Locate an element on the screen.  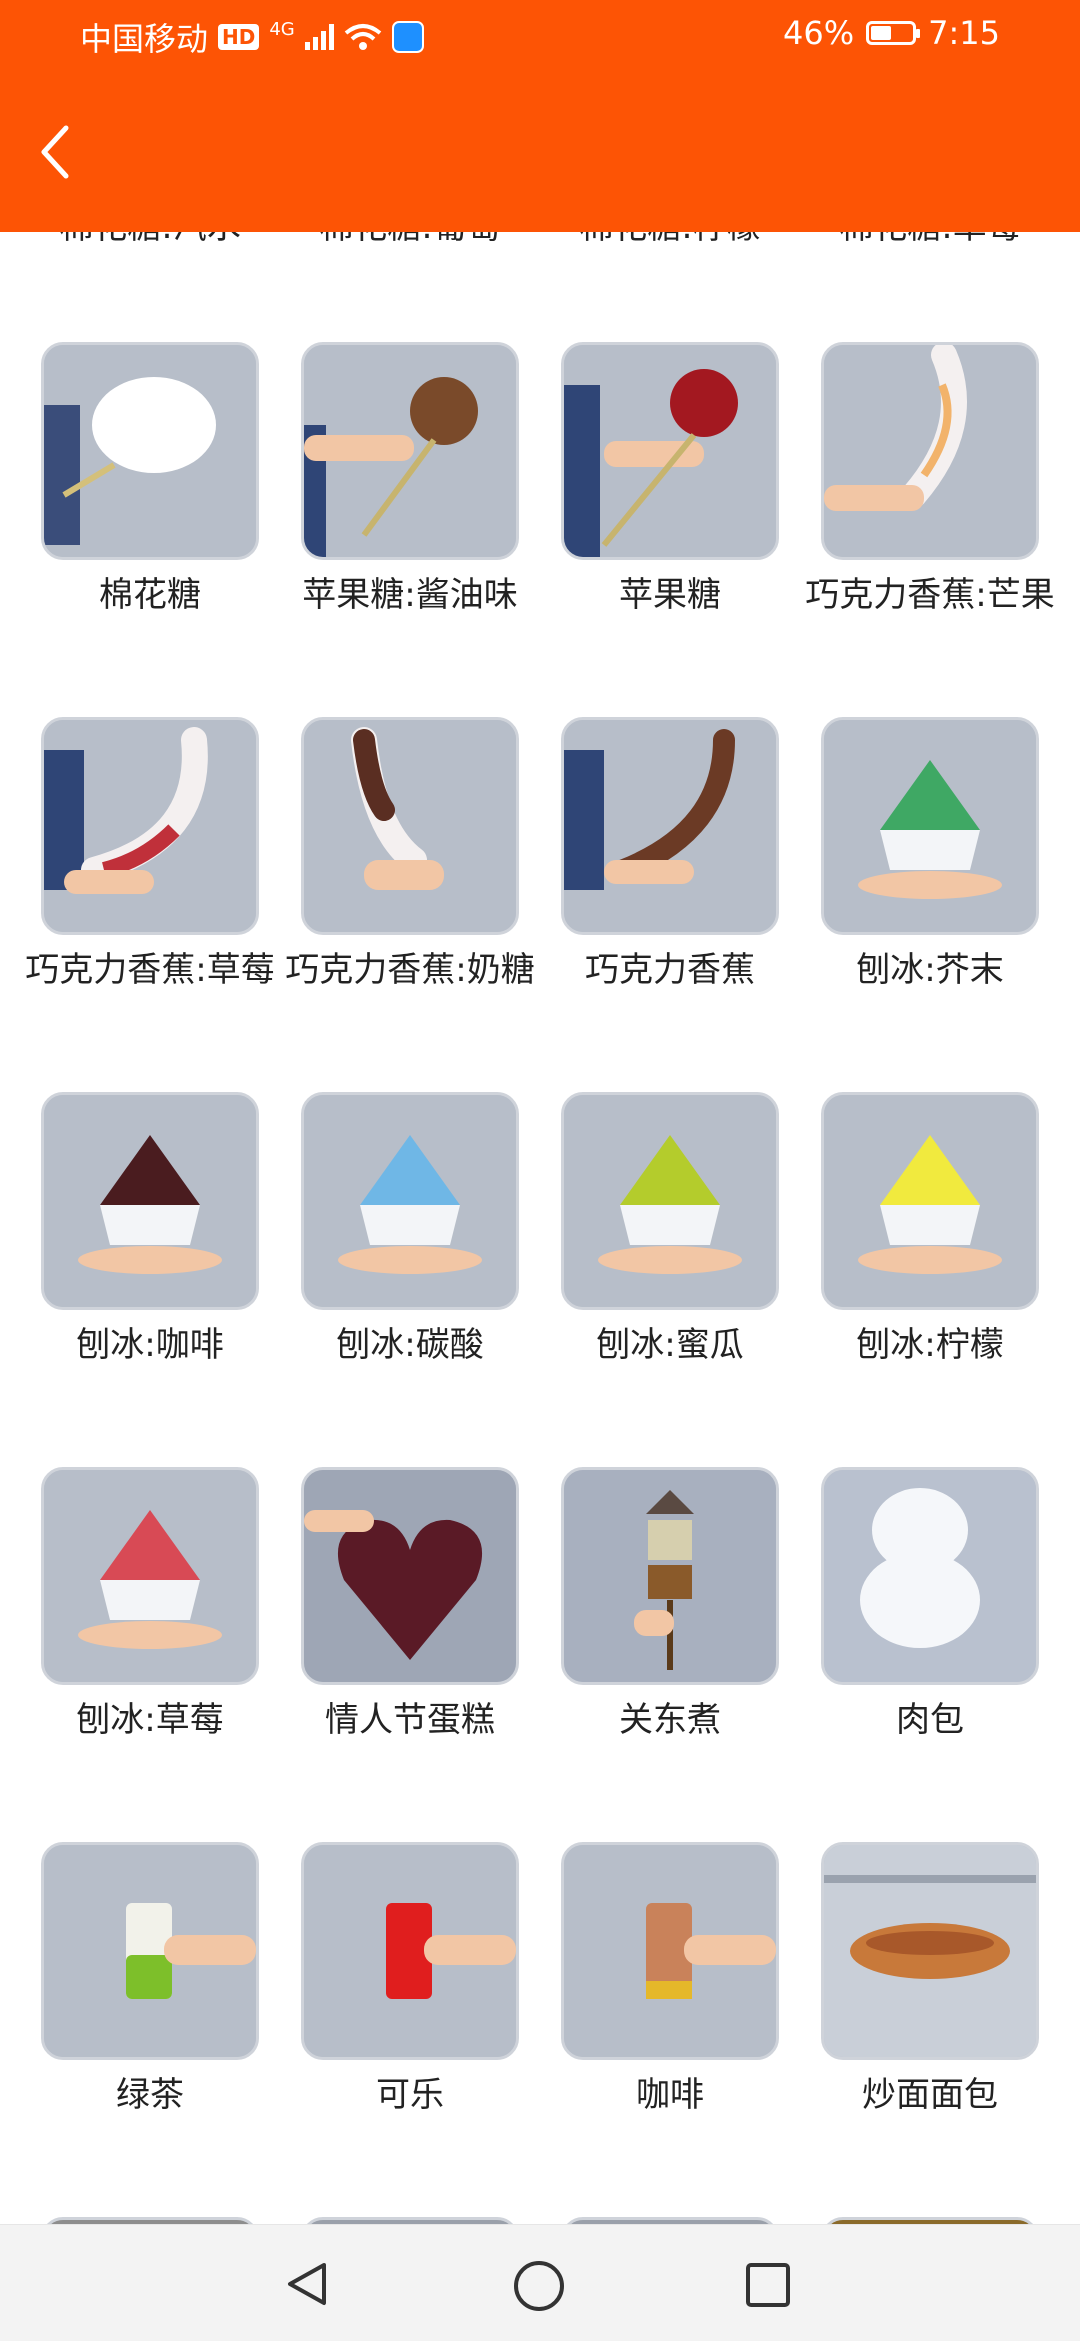
grid-item: 巧克力香蕉:草莓 is located at coordinates (150, 856).